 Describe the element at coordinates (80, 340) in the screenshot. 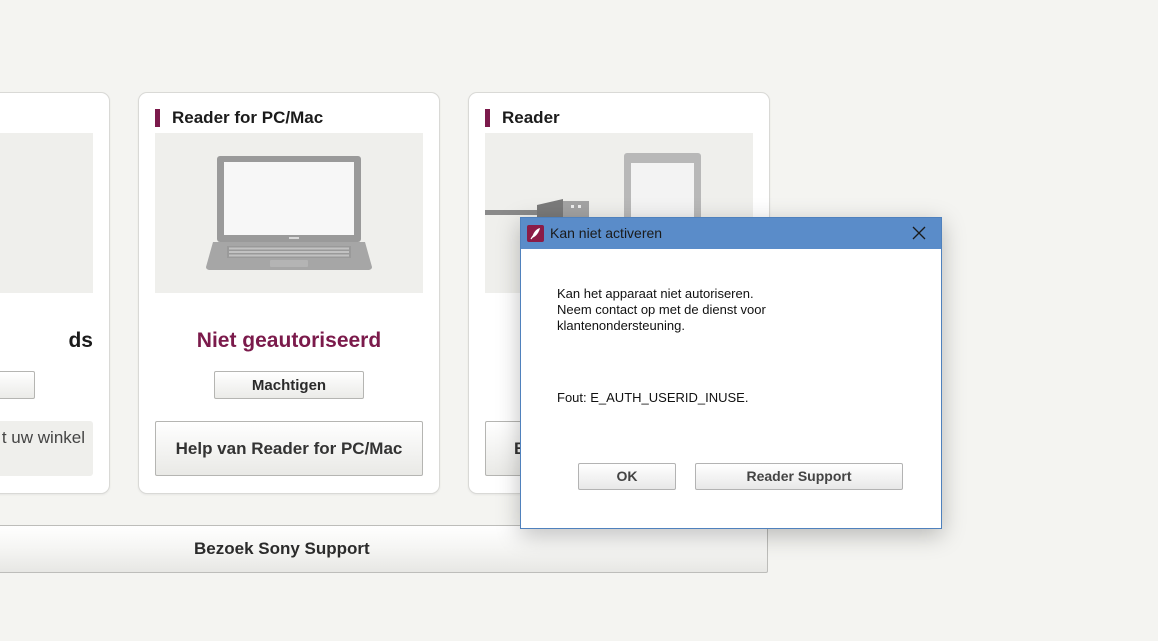

I see `store-status-title: ds` at that location.